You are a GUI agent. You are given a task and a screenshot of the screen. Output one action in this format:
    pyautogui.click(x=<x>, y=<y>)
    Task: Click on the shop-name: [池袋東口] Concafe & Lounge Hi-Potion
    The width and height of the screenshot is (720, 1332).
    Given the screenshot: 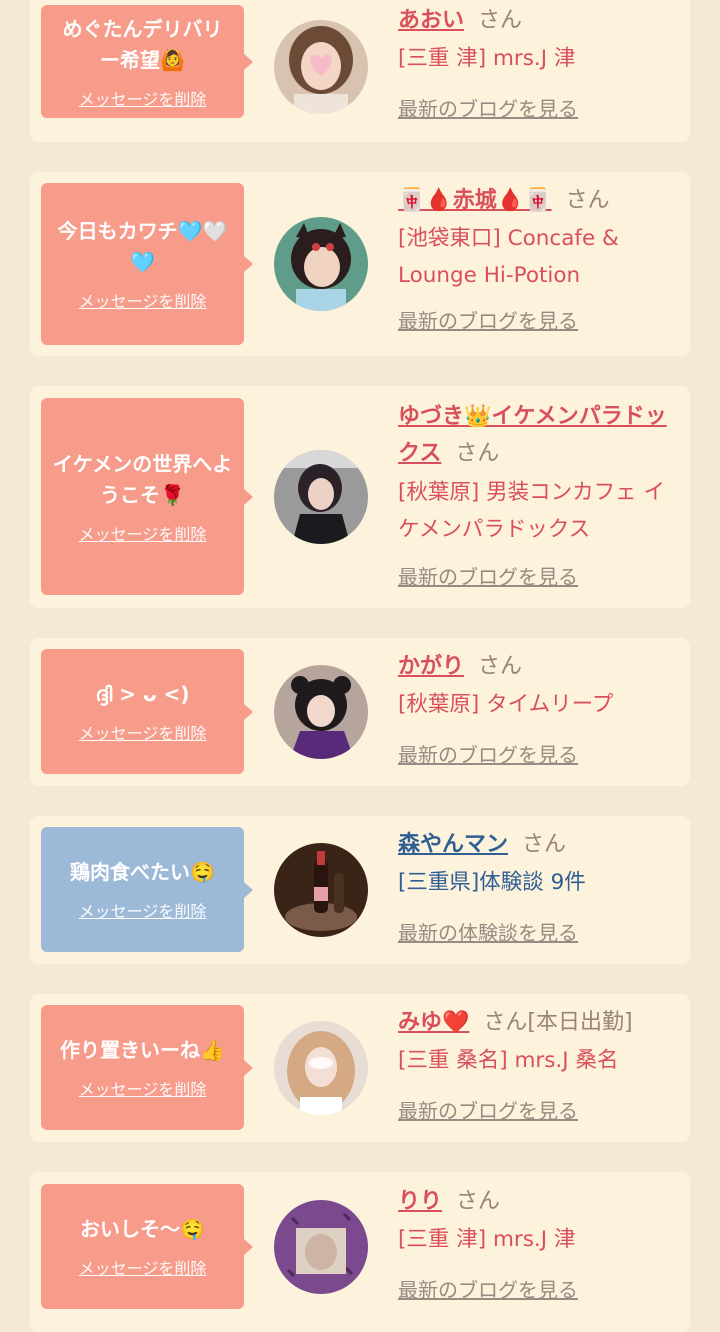 What is the action you would take?
    pyautogui.click(x=508, y=257)
    